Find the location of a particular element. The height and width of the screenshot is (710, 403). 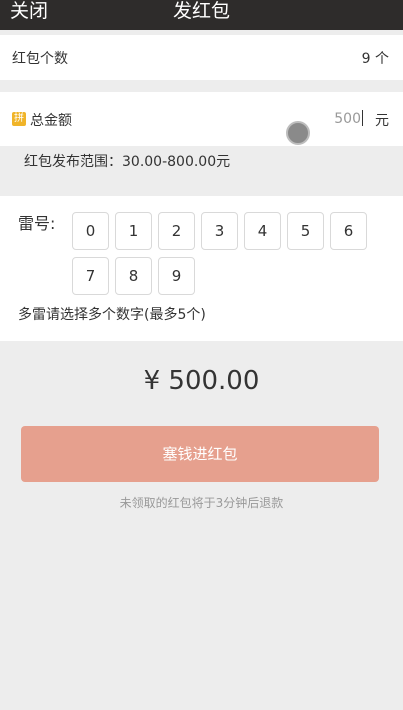

mine-number-8: 8 is located at coordinates (133, 276).